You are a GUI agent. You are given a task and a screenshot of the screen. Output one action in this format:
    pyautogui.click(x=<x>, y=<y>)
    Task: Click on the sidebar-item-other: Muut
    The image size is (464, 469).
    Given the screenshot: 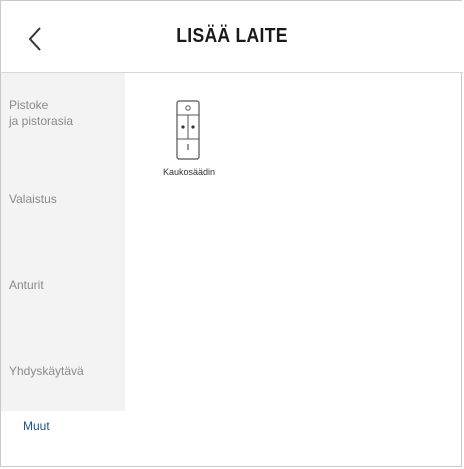 What is the action you would take?
    pyautogui.click(x=36, y=426)
    